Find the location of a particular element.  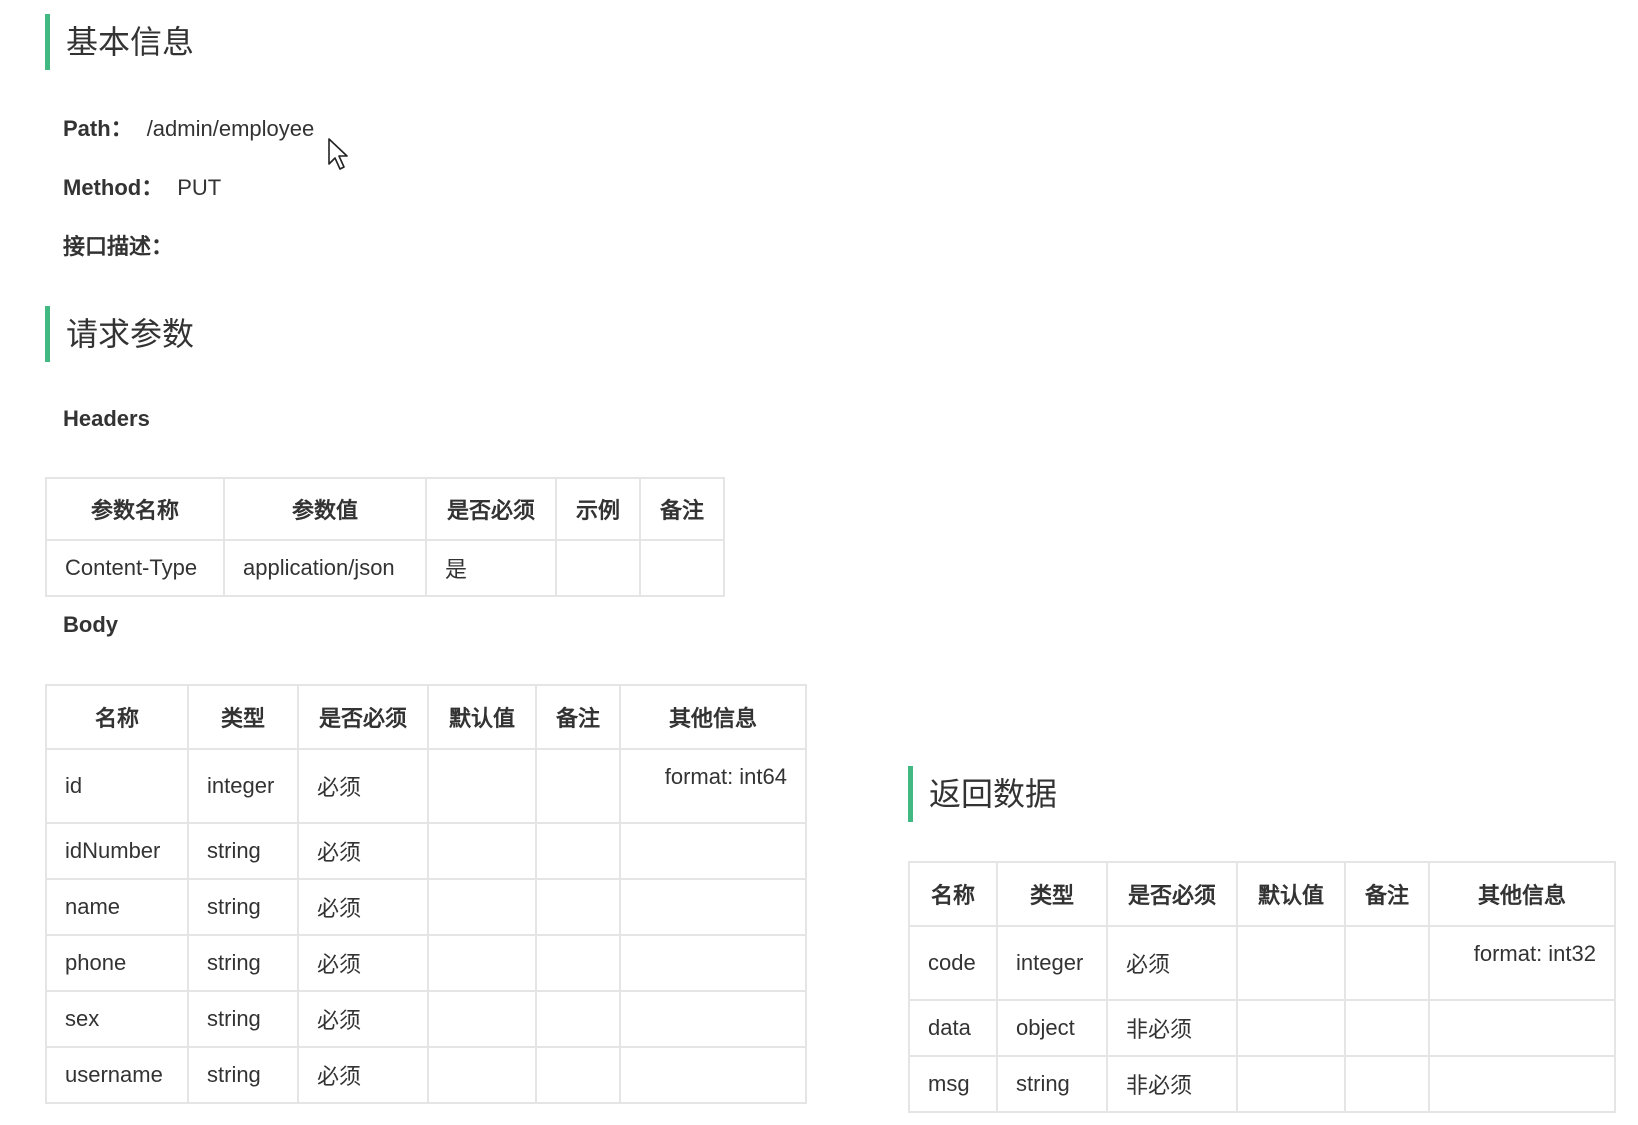

table-cell: integer is located at coordinates (1052, 963).